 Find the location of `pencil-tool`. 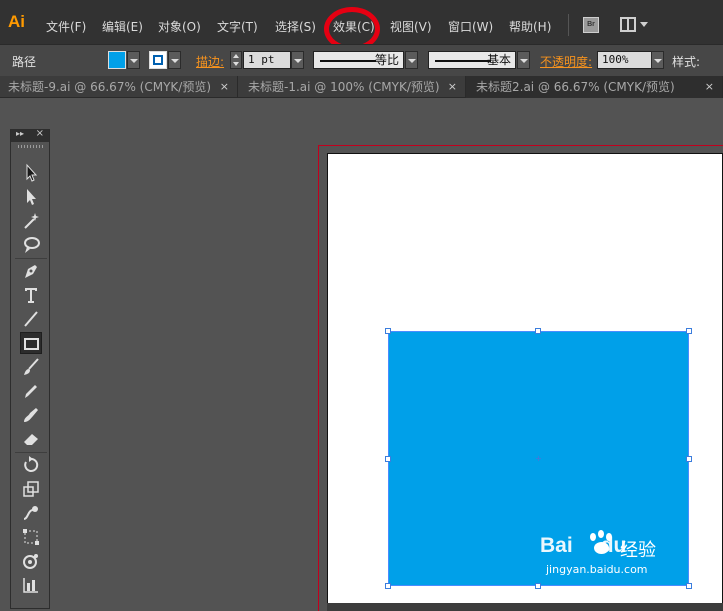

pencil-tool is located at coordinates (31, 391).